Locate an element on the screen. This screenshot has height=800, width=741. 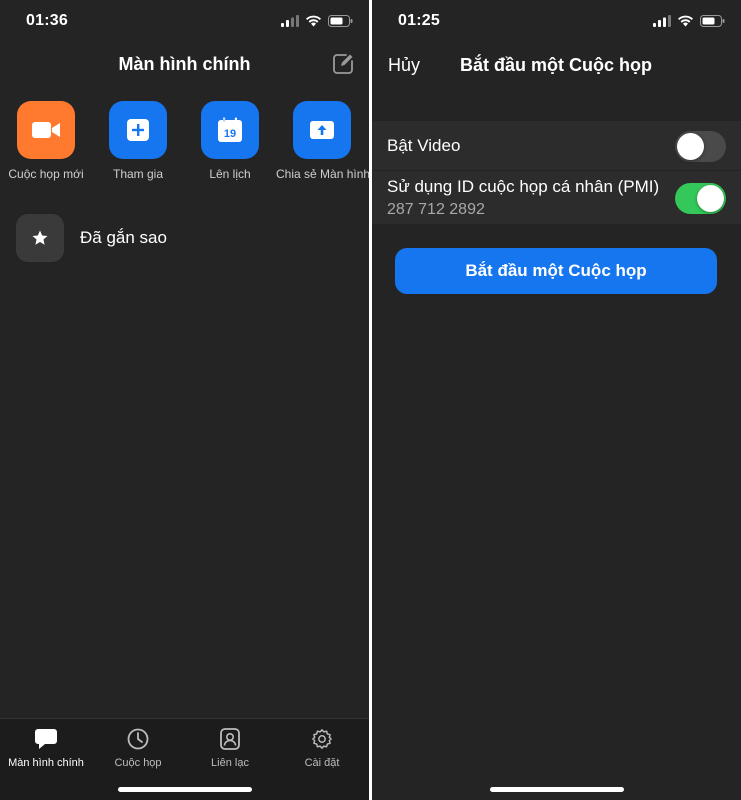
schedule-button: 19 Lên lịch is located at coordinates (230, 141).